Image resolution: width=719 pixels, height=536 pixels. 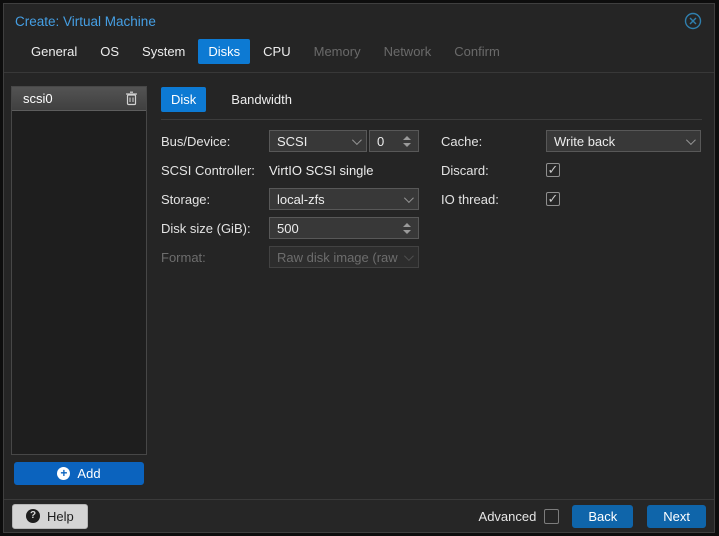 I want to click on discard-label: Discard:, so click(x=465, y=170).